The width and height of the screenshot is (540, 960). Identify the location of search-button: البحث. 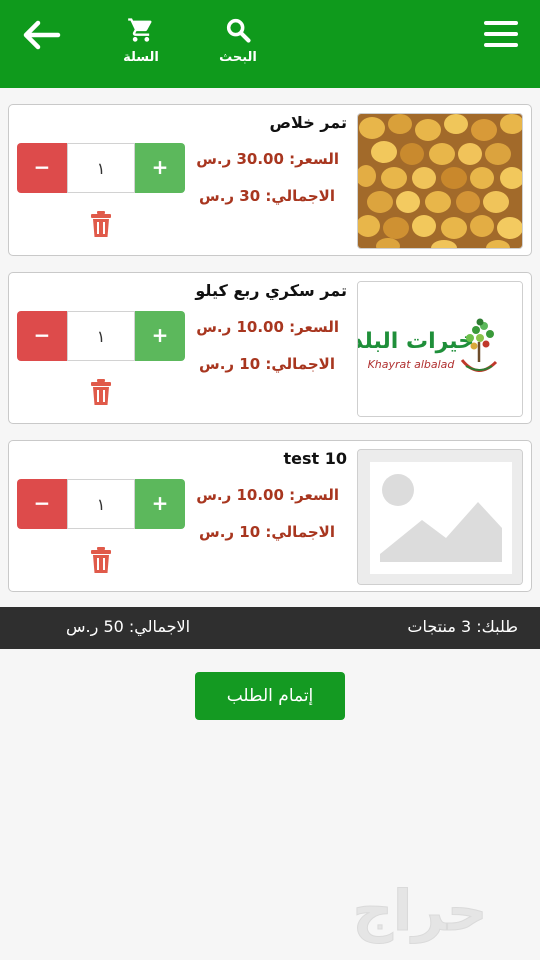
(238, 44).